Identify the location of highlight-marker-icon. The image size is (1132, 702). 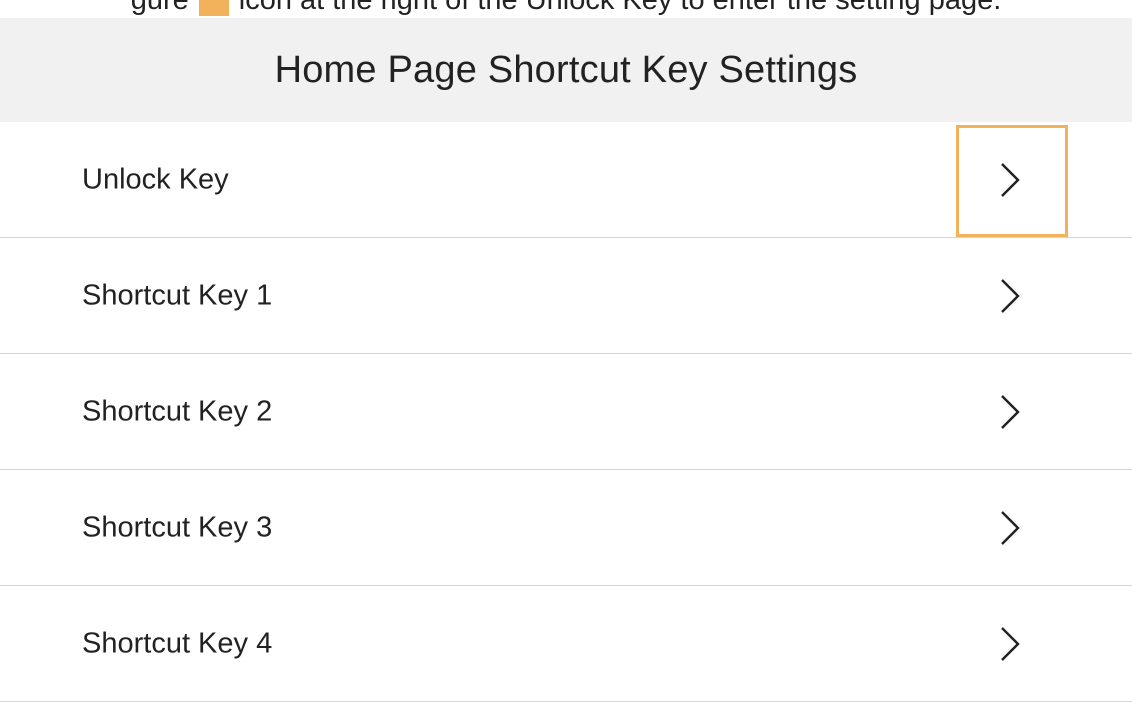
(213, 8).